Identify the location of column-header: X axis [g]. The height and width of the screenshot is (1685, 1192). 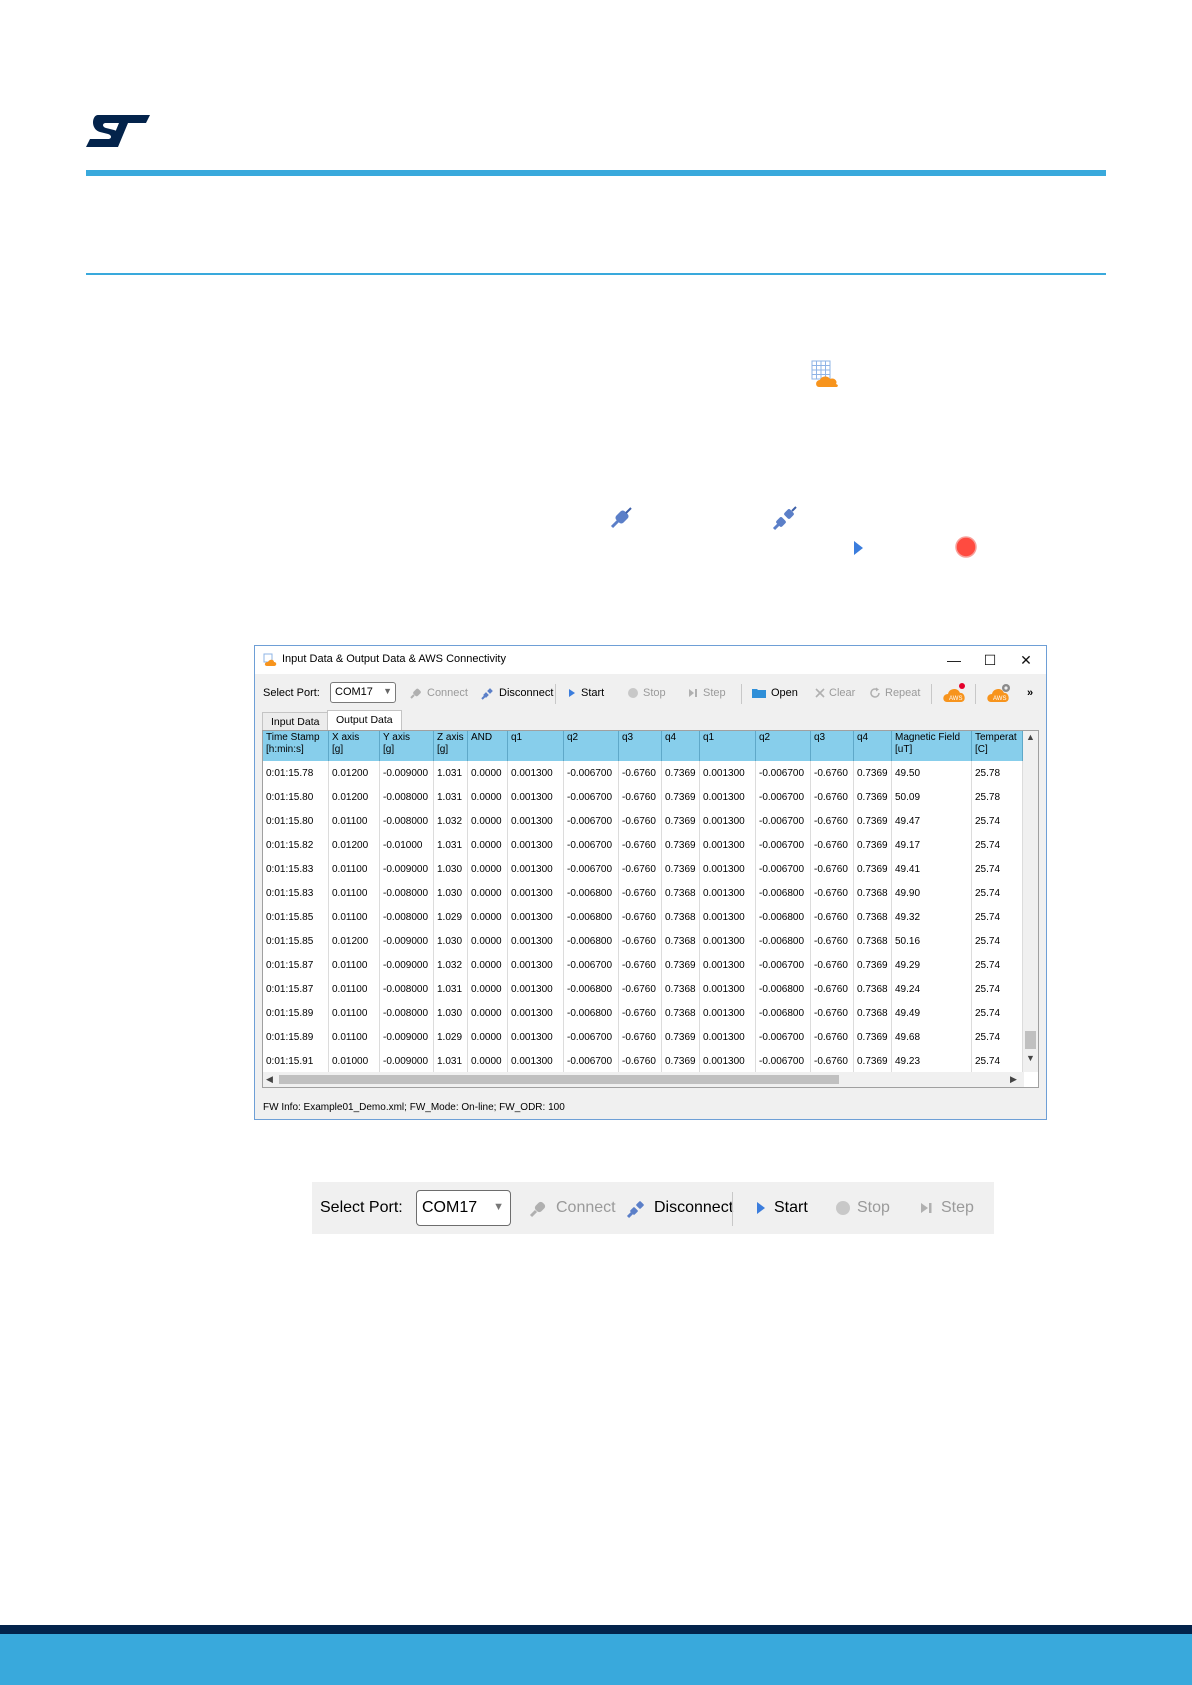
(354, 746).